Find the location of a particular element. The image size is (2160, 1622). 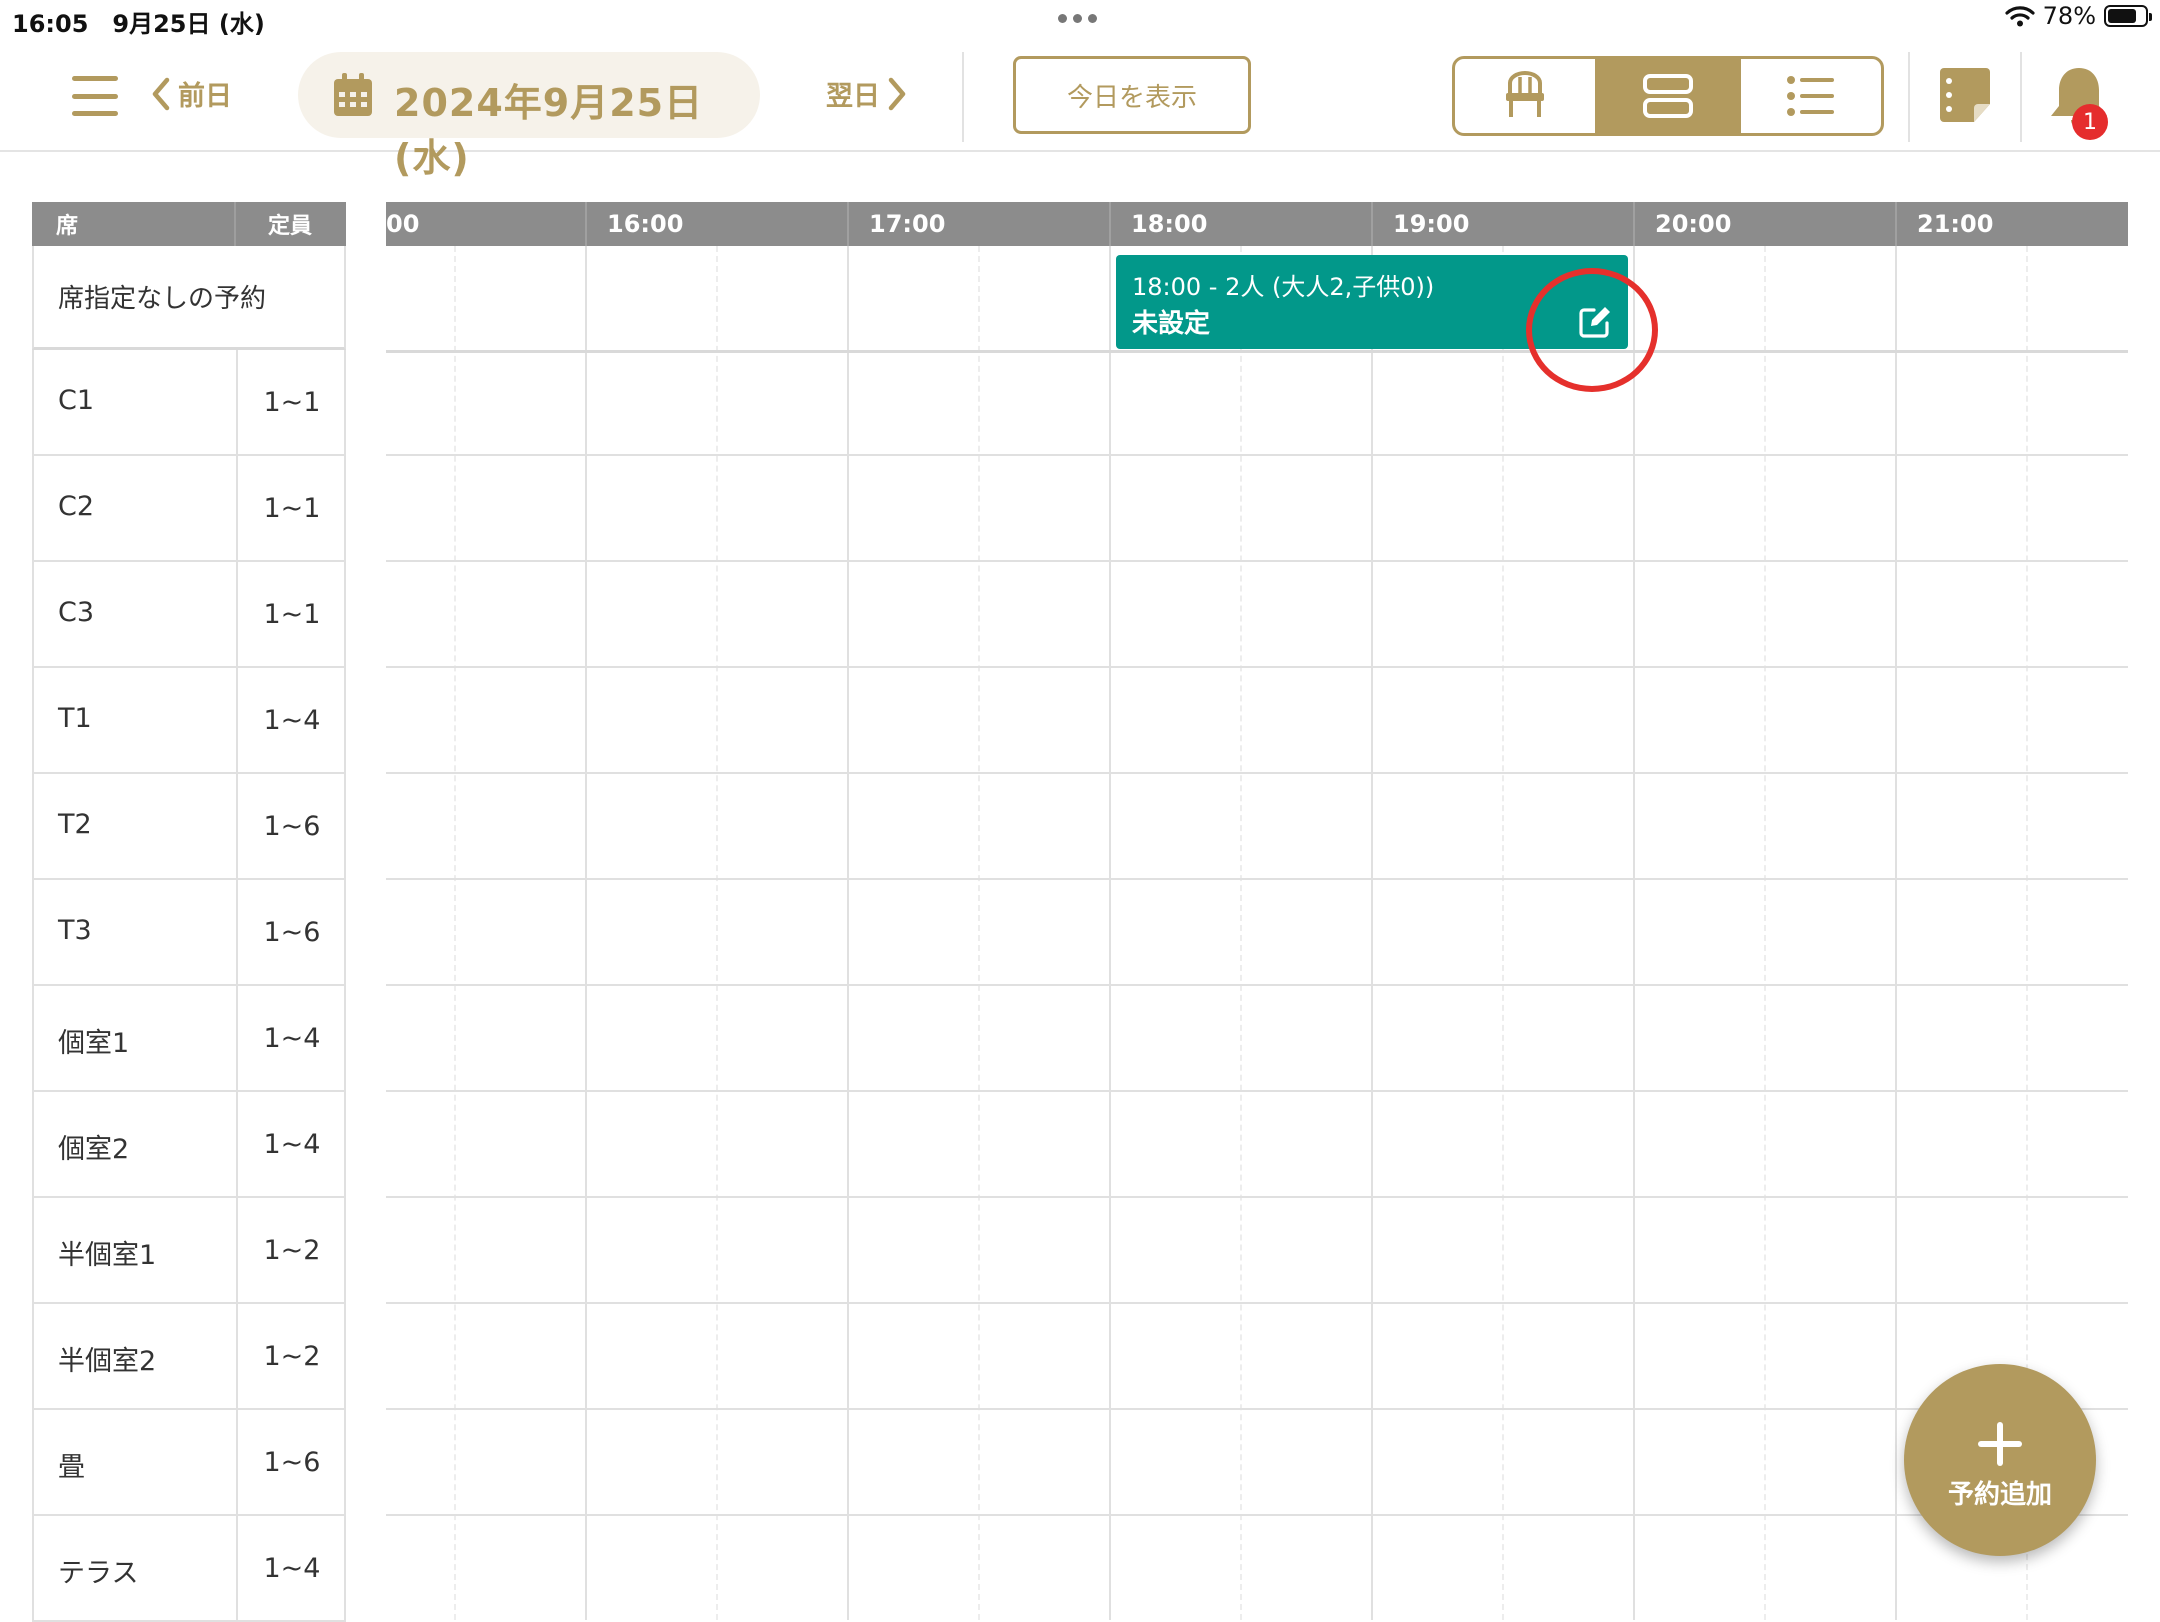

date-picker: 2024年9月25日 (水) is located at coordinates (529, 116).